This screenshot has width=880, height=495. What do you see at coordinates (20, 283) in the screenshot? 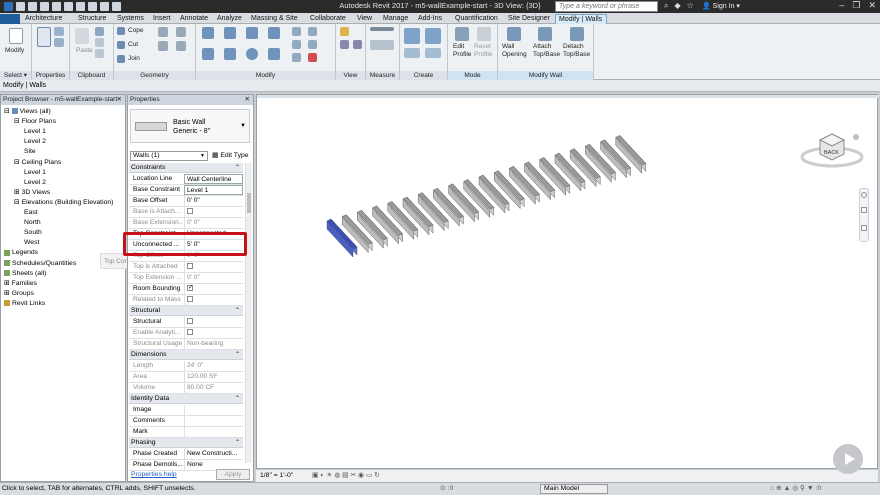
I see `tree-item: ⊞ Families` at bounding box center [20, 283].